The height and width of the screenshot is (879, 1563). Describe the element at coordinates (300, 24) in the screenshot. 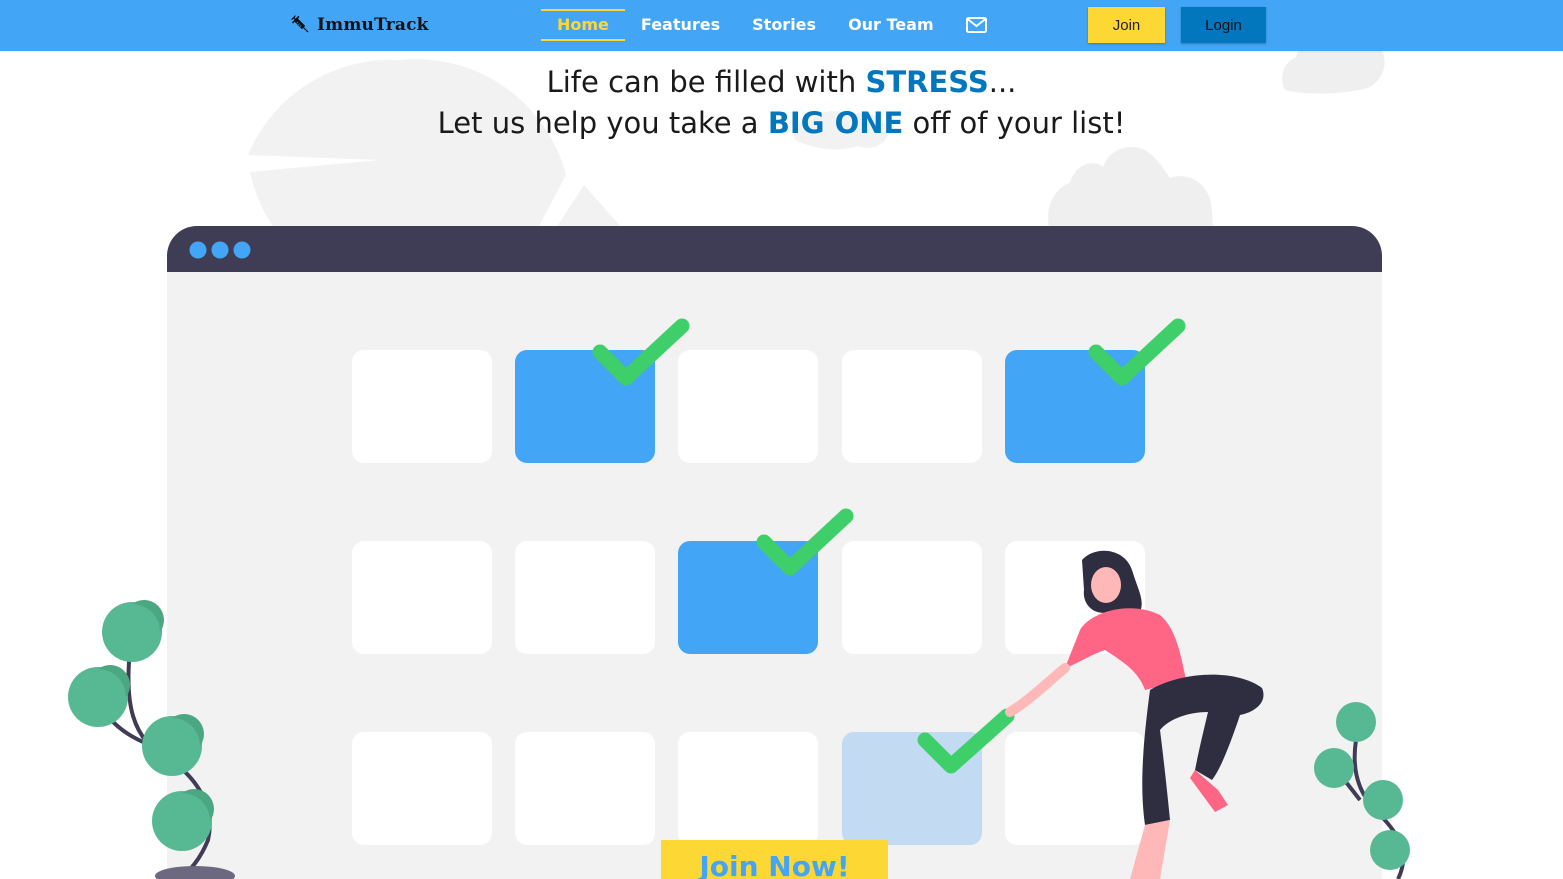

I see `syringe-icon` at that location.